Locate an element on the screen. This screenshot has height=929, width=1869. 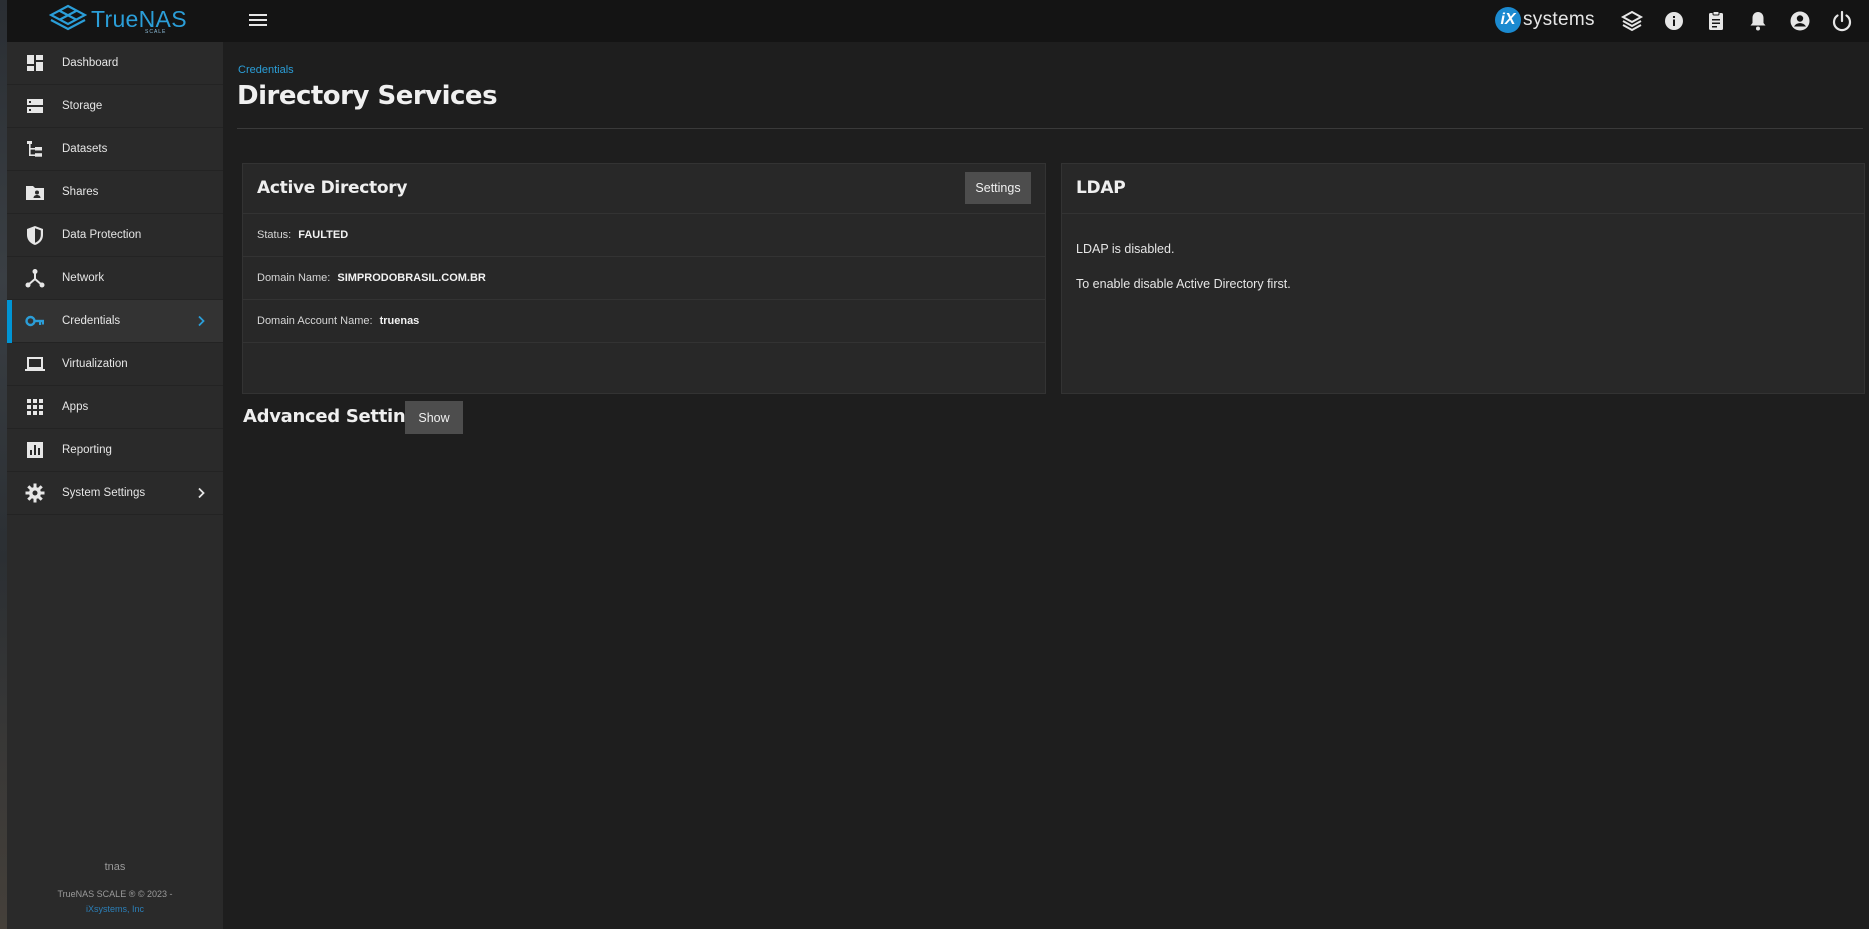
brand-name: TrueNAS is located at coordinates (139, 19).